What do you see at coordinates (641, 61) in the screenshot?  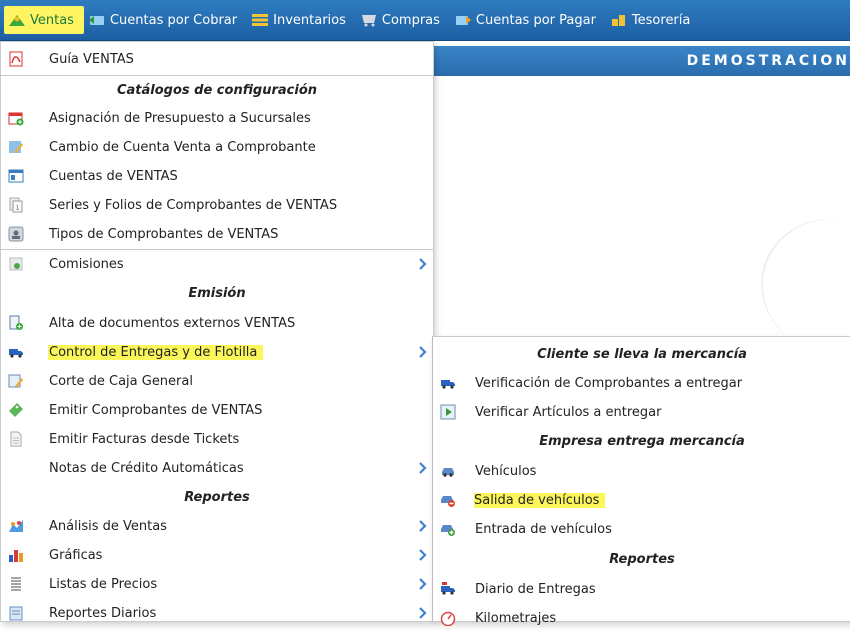 I see `page-banner: DEMOSTRACION` at bounding box center [641, 61].